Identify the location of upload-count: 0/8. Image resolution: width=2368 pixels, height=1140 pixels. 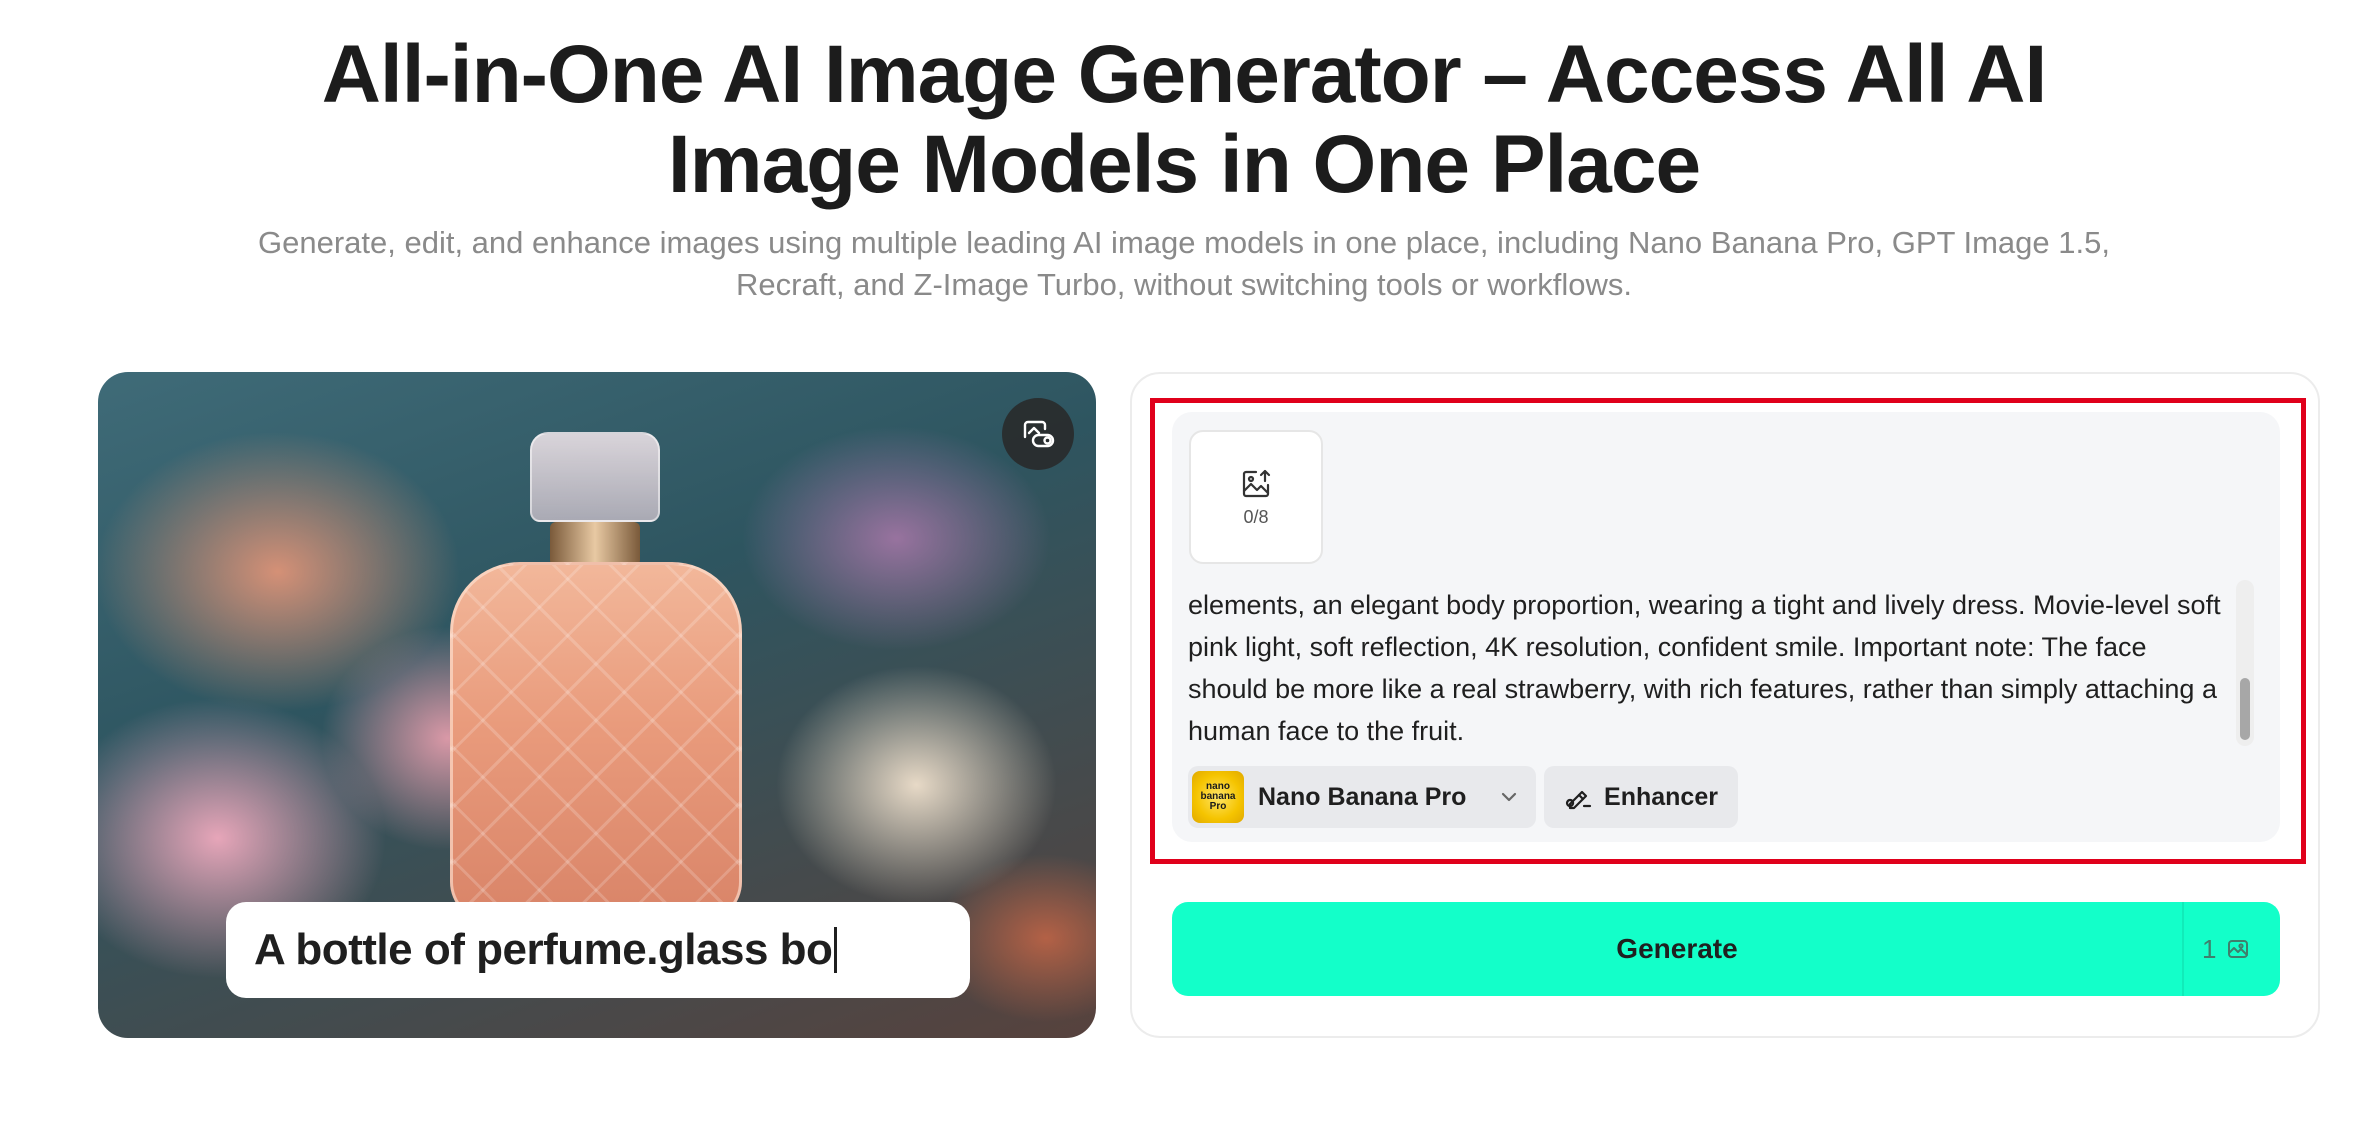
(1256, 516).